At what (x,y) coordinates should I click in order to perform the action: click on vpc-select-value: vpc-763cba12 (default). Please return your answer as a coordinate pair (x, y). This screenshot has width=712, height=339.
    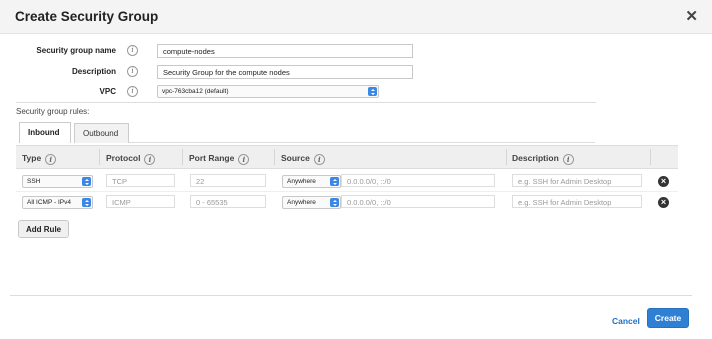
    Looking at the image, I should click on (195, 91).